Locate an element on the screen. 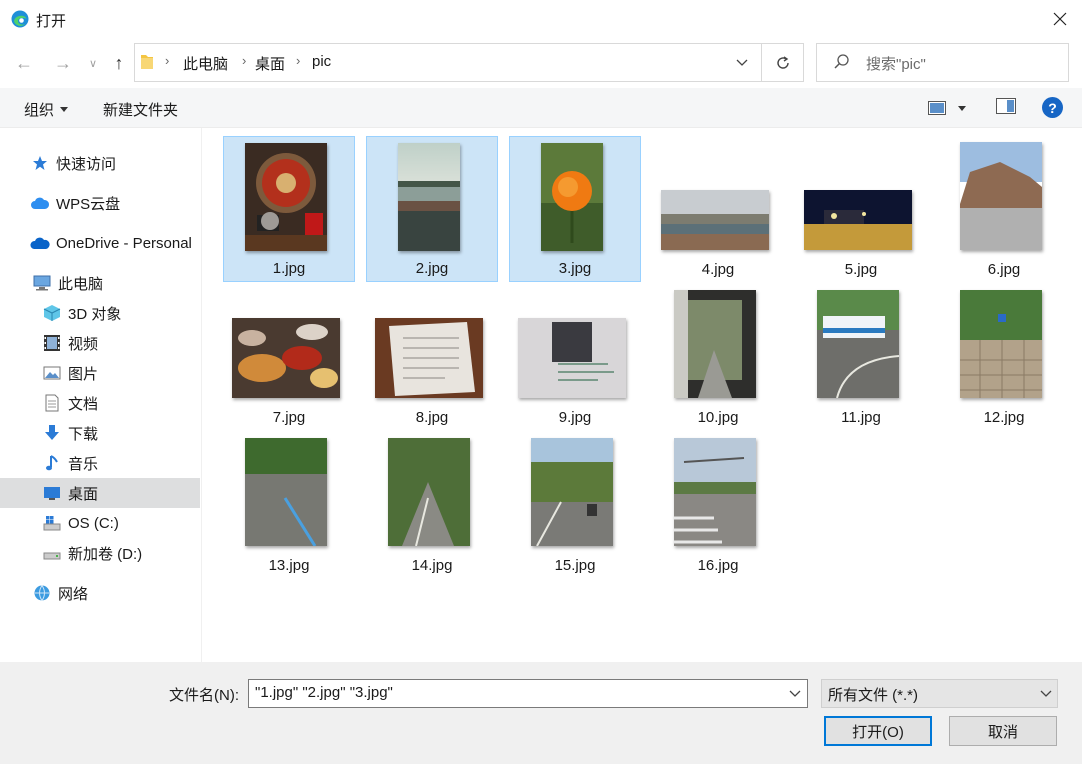 The image size is (1082, 764). caret-down-icon is located at coordinates (962, 108).